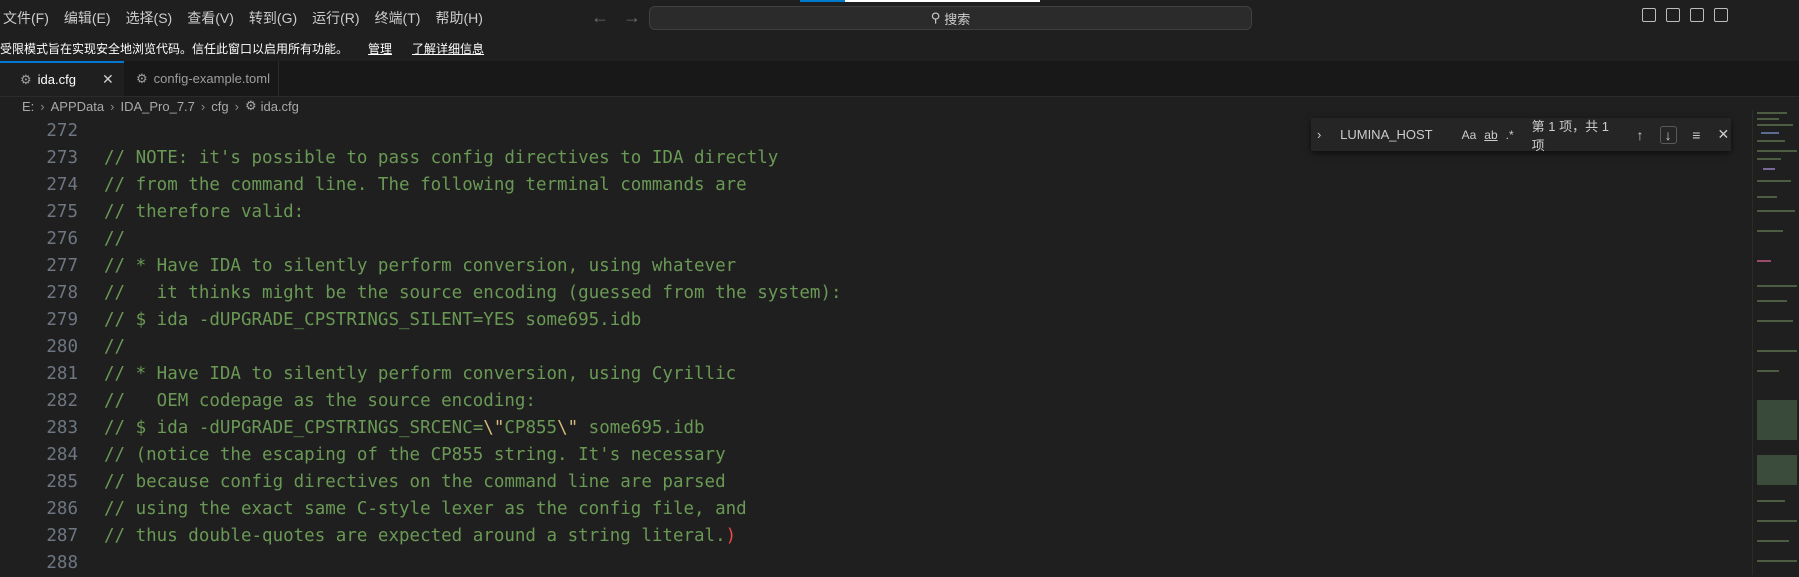 The width and height of the screenshot is (1799, 577). Describe the element at coordinates (380, 48) in the screenshot. I see `manage-link: 管理` at that location.